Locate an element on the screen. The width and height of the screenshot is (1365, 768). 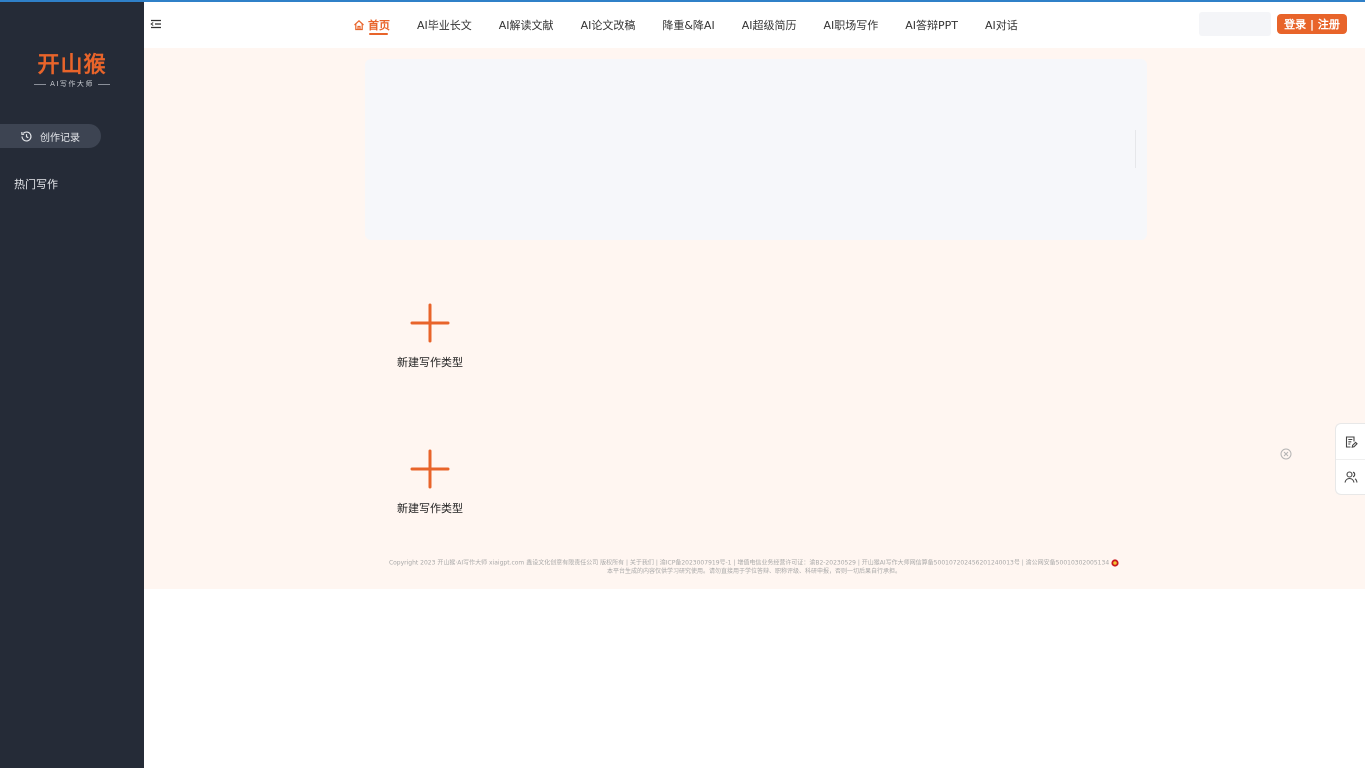
nav-item-thesis: AI毕业长文 is located at coordinates (444, 25).